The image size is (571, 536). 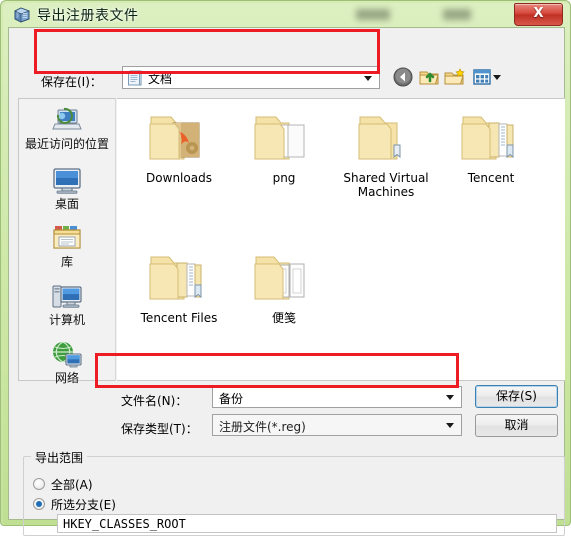 I want to click on registry-editor-icon, so click(x=22, y=15).